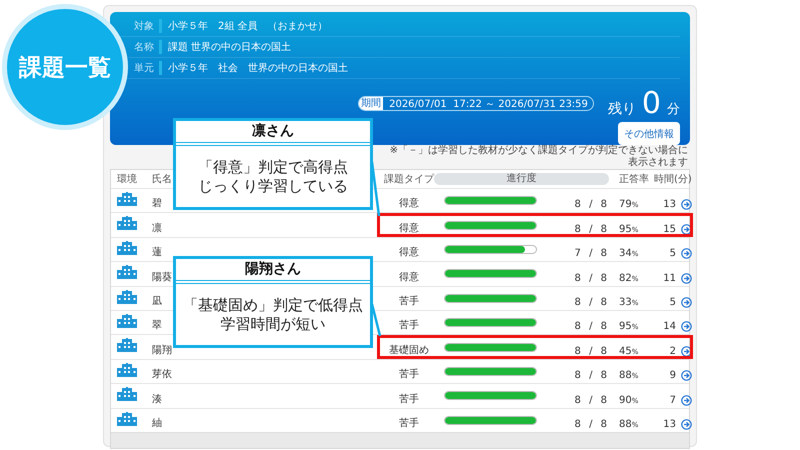 The height and width of the screenshot is (450, 800). I want to click on more-info-button: その他情報, so click(649, 133).